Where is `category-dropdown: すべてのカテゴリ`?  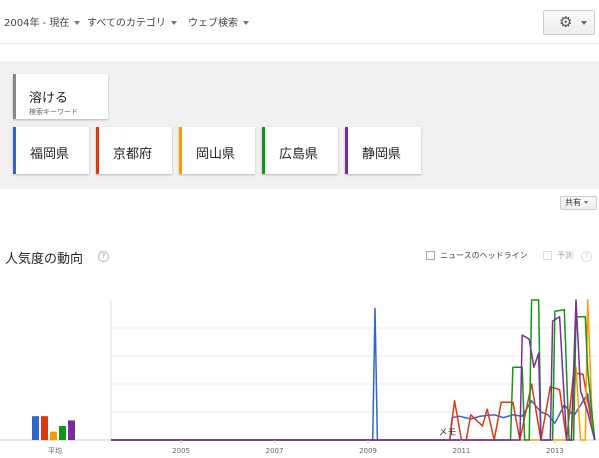
category-dropdown: すべてのカテゴリ is located at coordinates (132, 21).